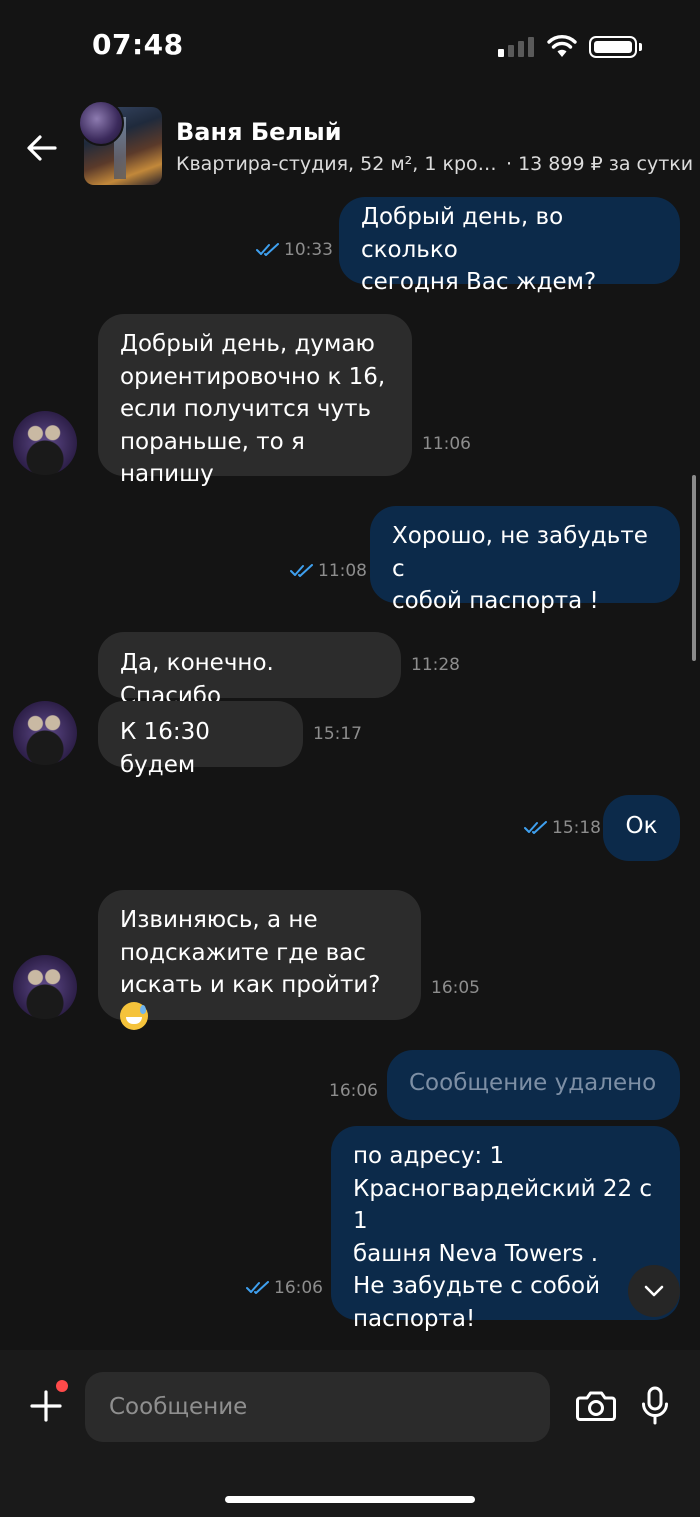 The height and width of the screenshot is (1517, 700). I want to click on message-line: Добрый день, думаю, so click(247, 344).